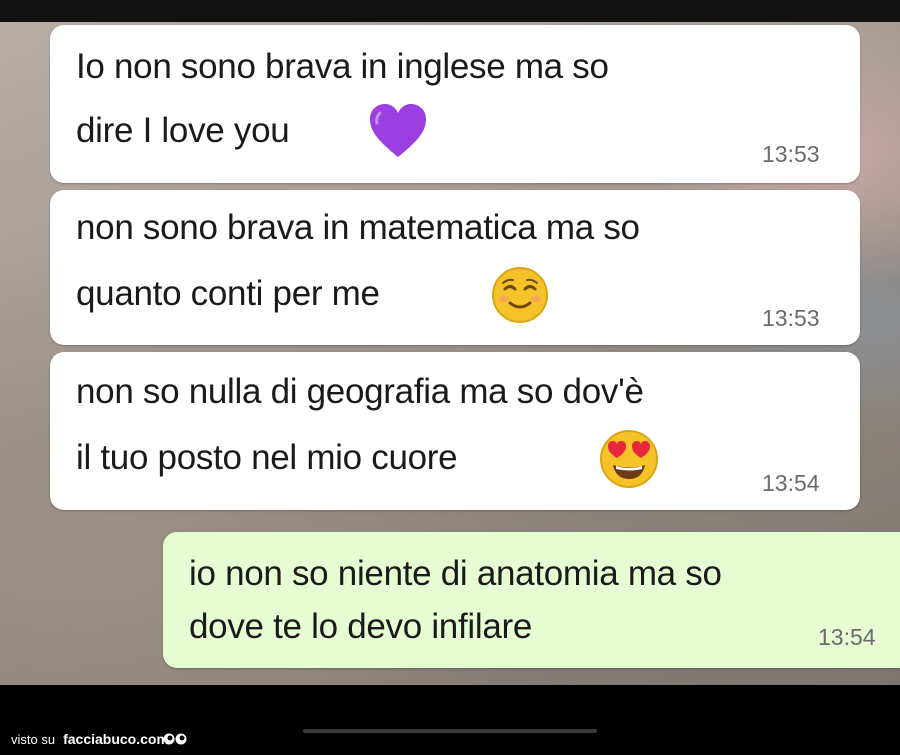 The height and width of the screenshot is (755, 900). I want to click on purple-heart-icon, so click(398, 133).